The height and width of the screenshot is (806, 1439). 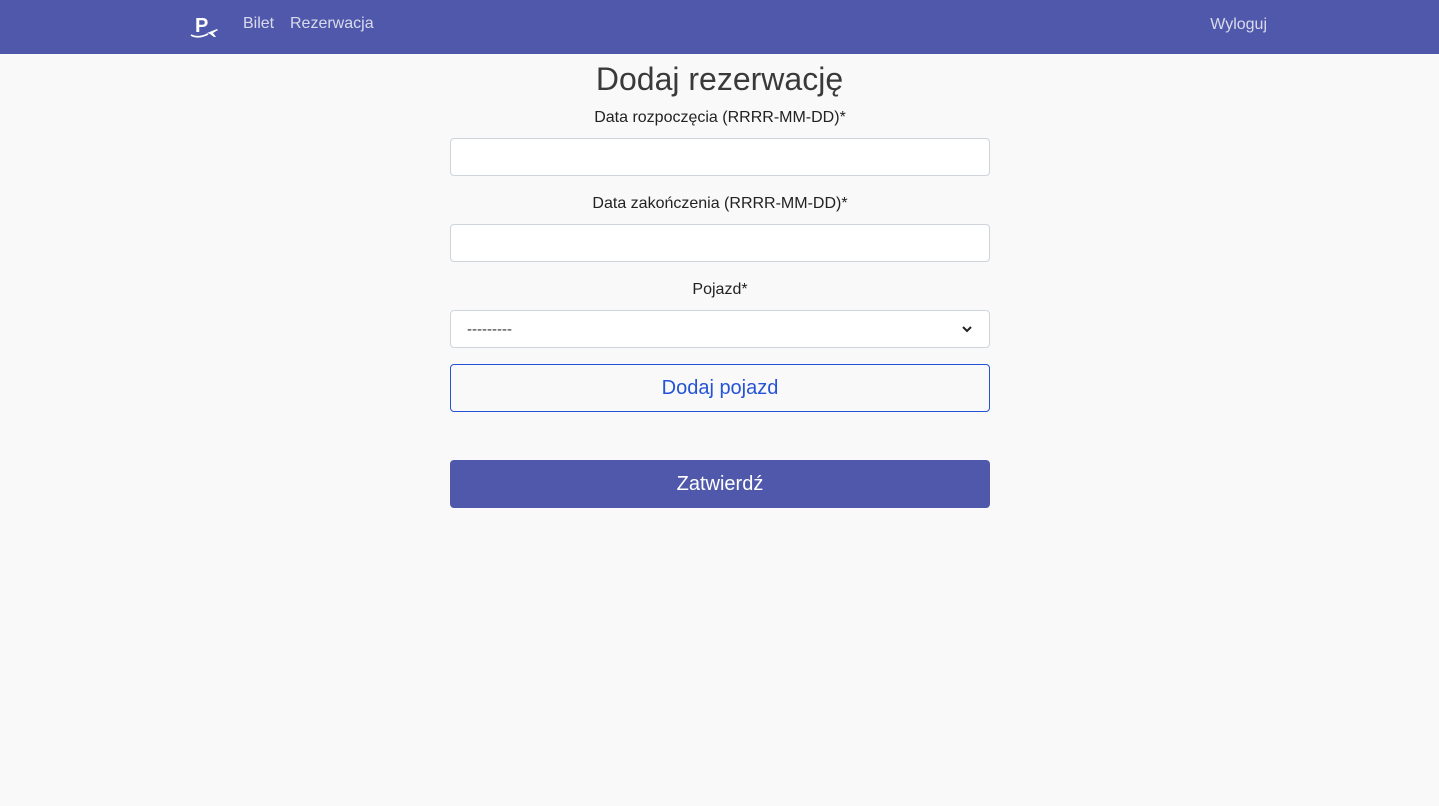 What do you see at coordinates (720, 388) in the screenshot?
I see `add-vehicle-button: Dodaj pojazd` at bounding box center [720, 388].